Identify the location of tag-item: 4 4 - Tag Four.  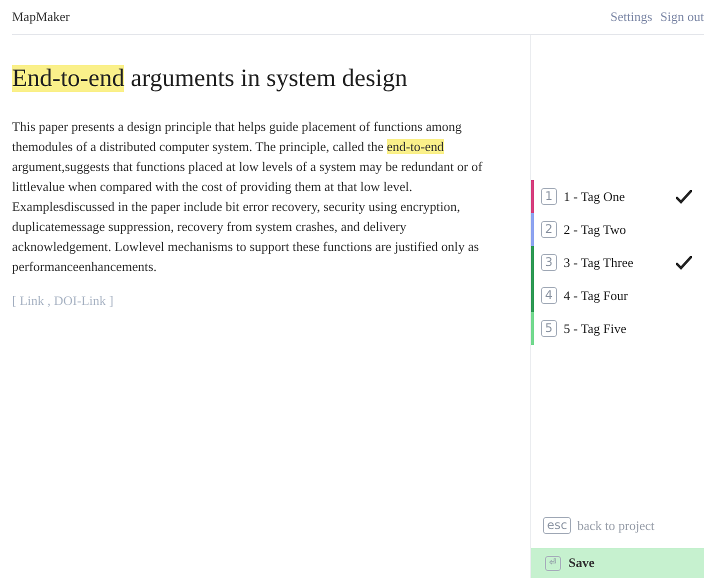
(617, 295).